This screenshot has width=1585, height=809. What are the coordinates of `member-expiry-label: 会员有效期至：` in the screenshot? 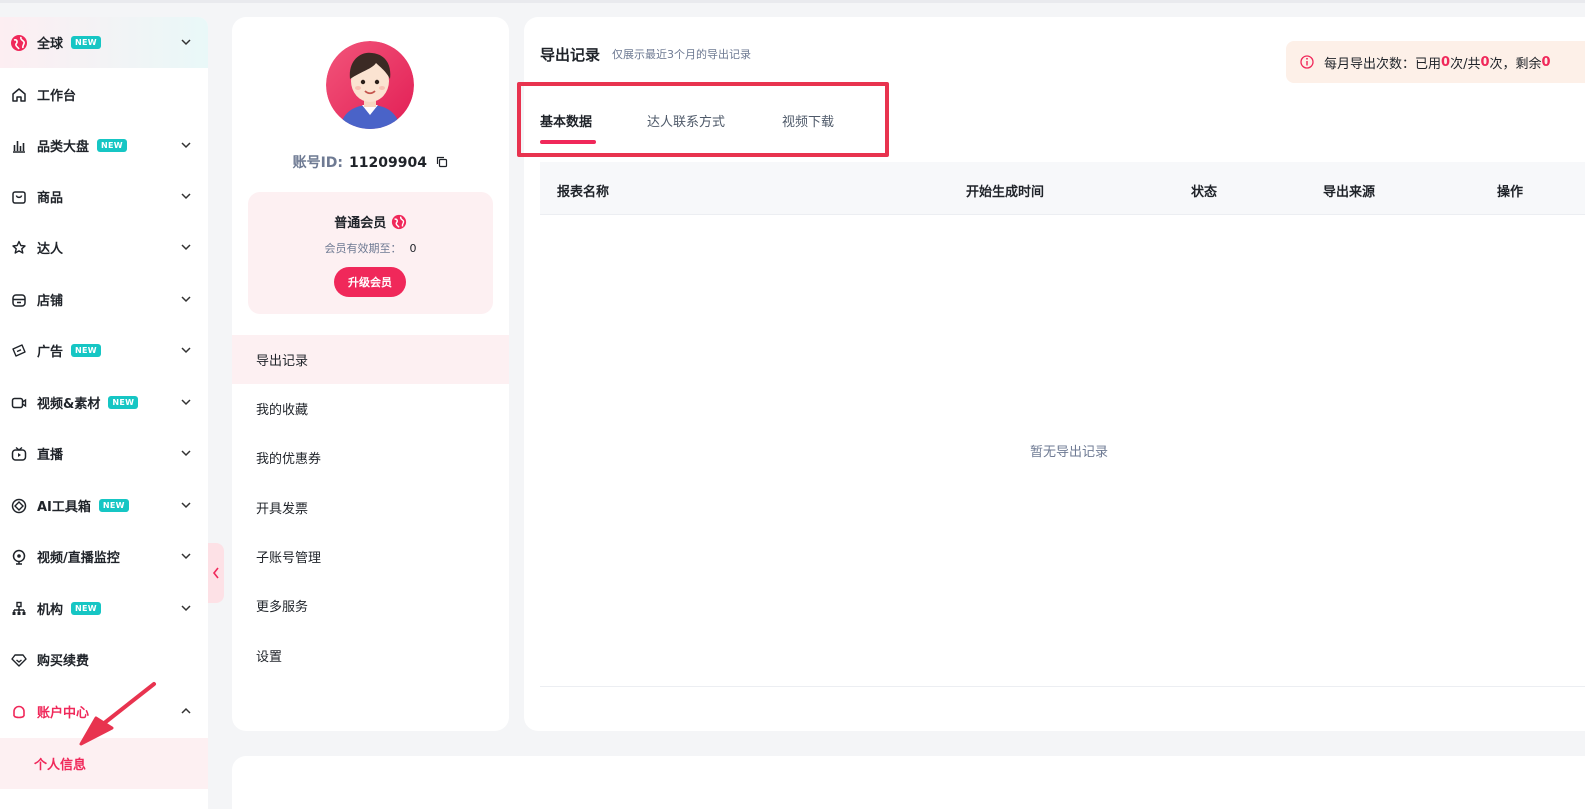 It's located at (363, 248).